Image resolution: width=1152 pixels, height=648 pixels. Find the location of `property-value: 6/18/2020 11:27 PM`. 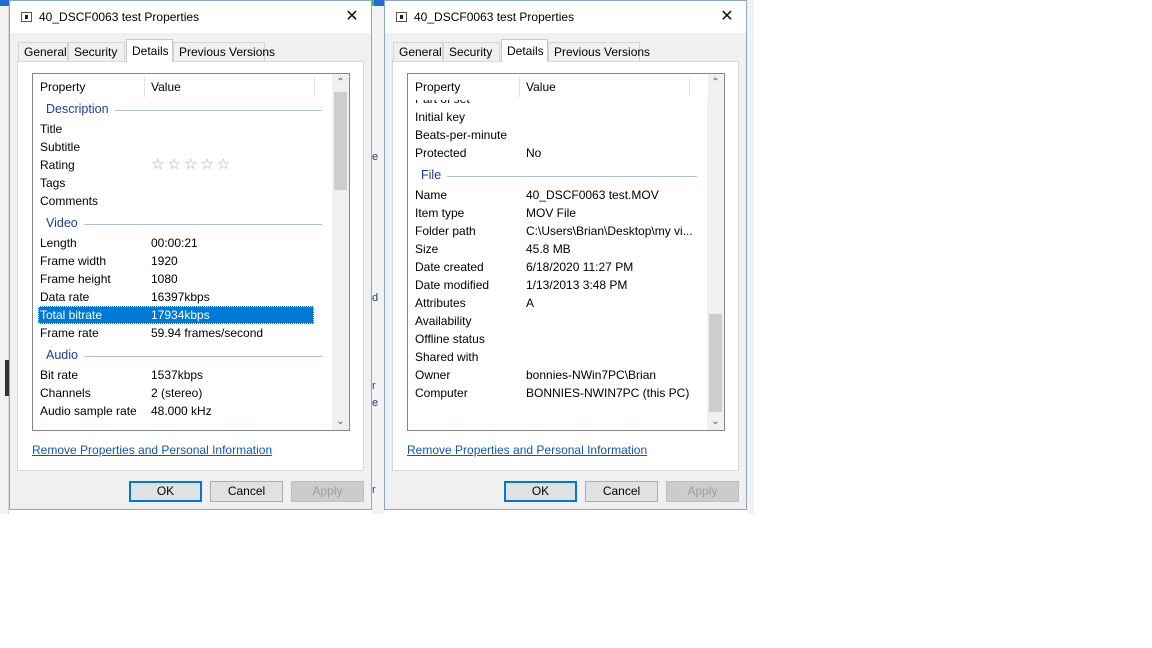

property-value: 6/18/2020 11:27 PM is located at coordinates (580, 267).